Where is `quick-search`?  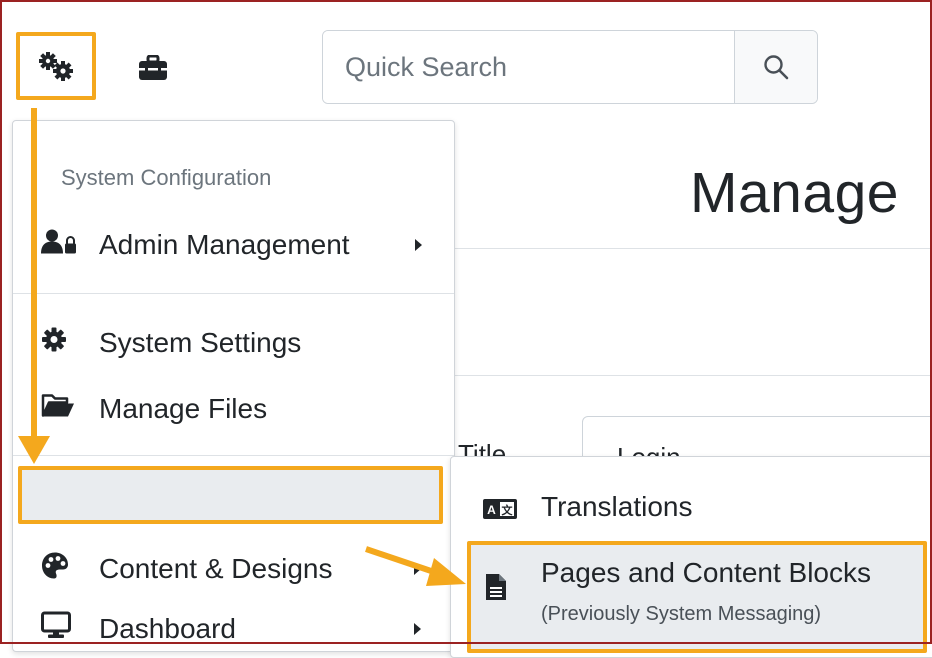 quick-search is located at coordinates (570, 67).